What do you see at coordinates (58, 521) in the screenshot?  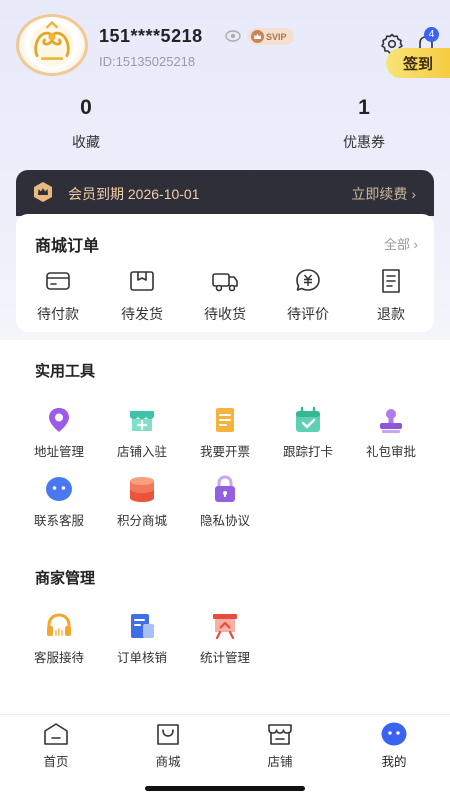 I see `tool-label: 联系客服` at bounding box center [58, 521].